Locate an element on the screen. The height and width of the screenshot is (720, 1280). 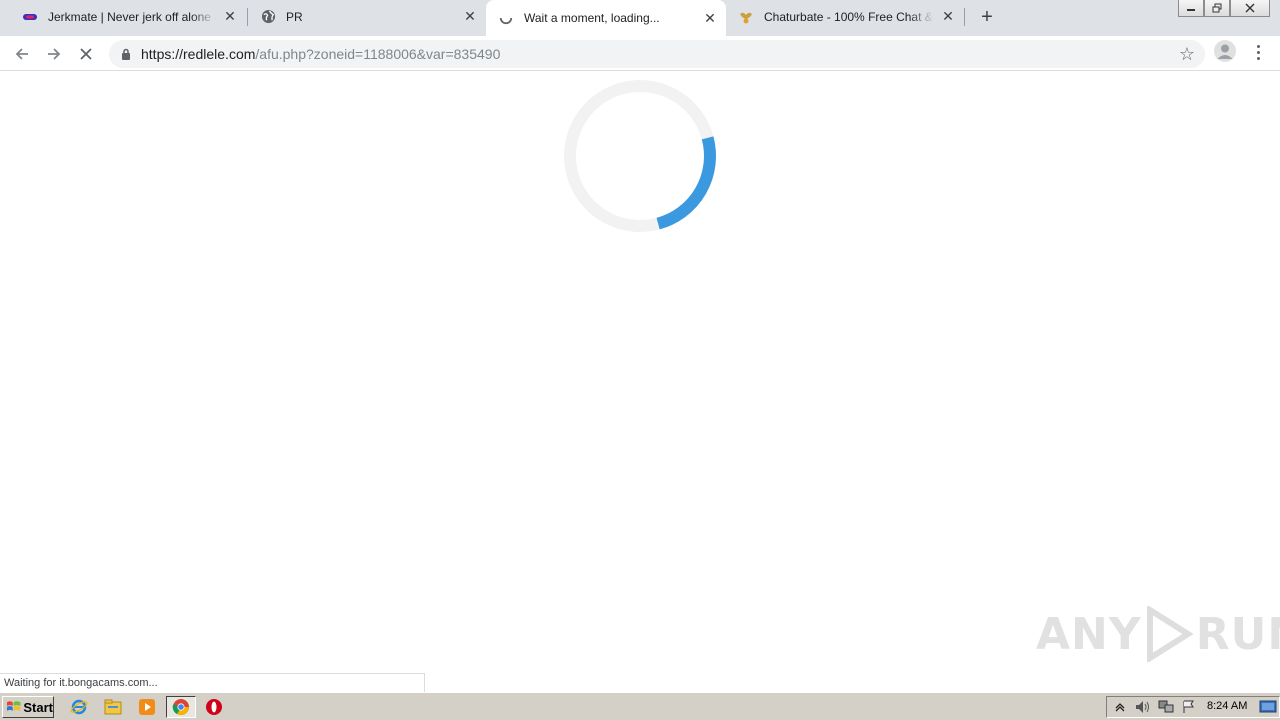
url-path: /afu.php?zoneid=1188006&var=835490 is located at coordinates (378, 54).